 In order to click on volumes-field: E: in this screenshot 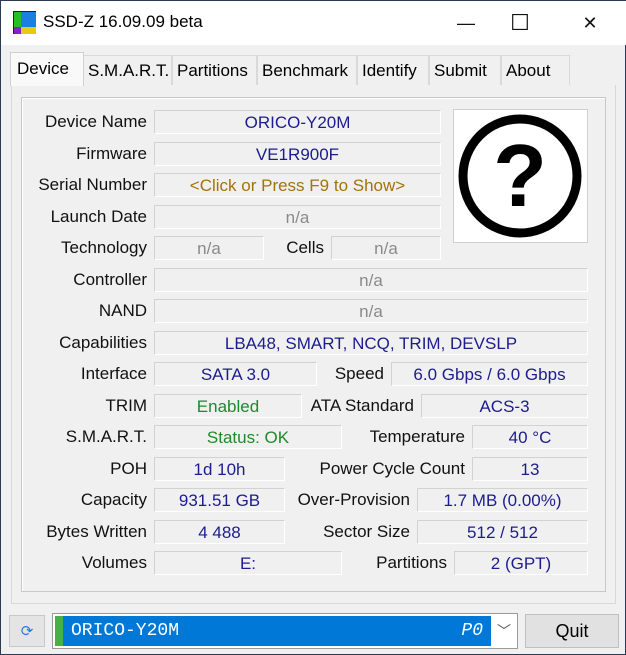, I will do `click(248, 563)`.